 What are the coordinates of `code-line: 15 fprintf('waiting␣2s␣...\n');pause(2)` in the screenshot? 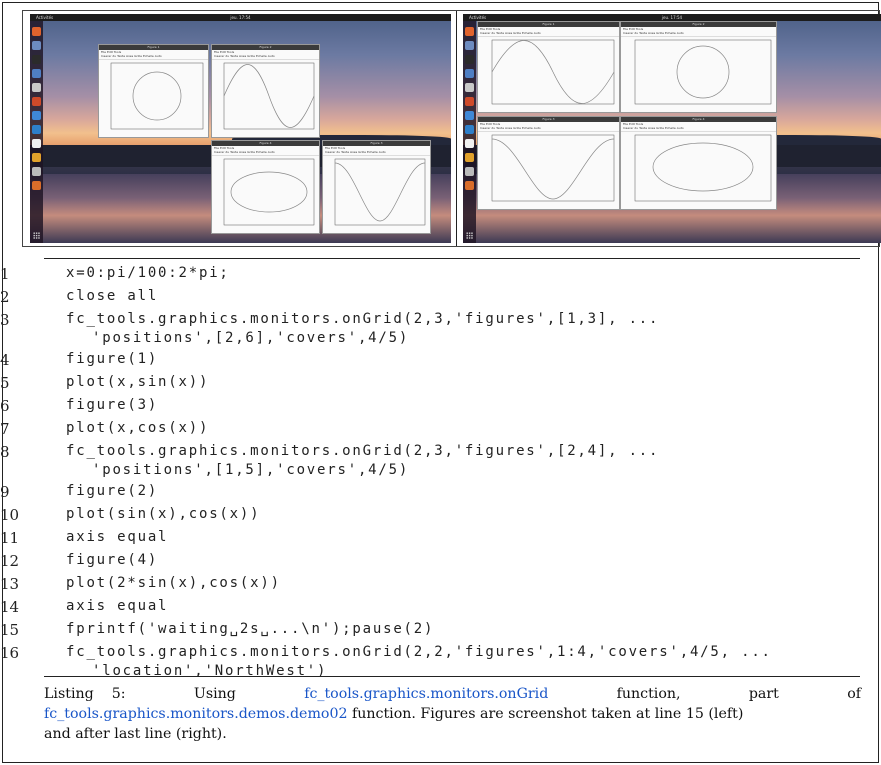 It's located at (438, 631).